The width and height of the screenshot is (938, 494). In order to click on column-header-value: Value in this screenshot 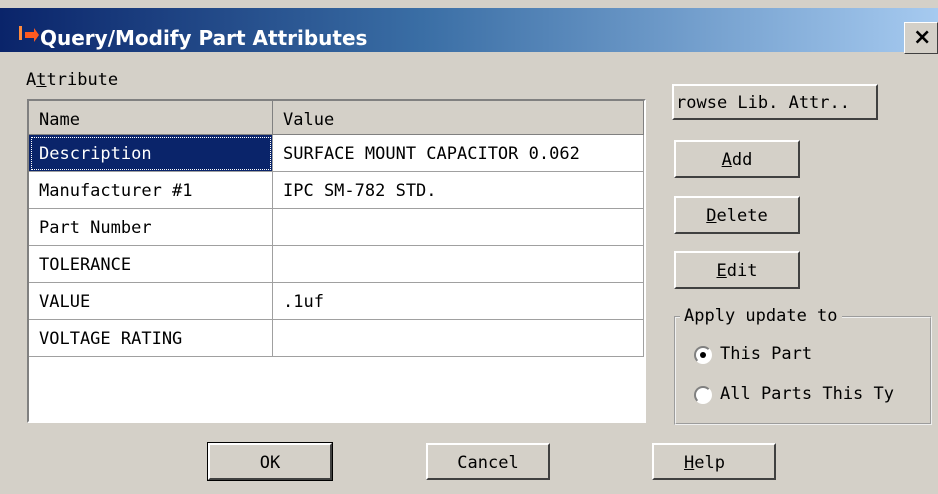, I will do `click(458, 118)`.